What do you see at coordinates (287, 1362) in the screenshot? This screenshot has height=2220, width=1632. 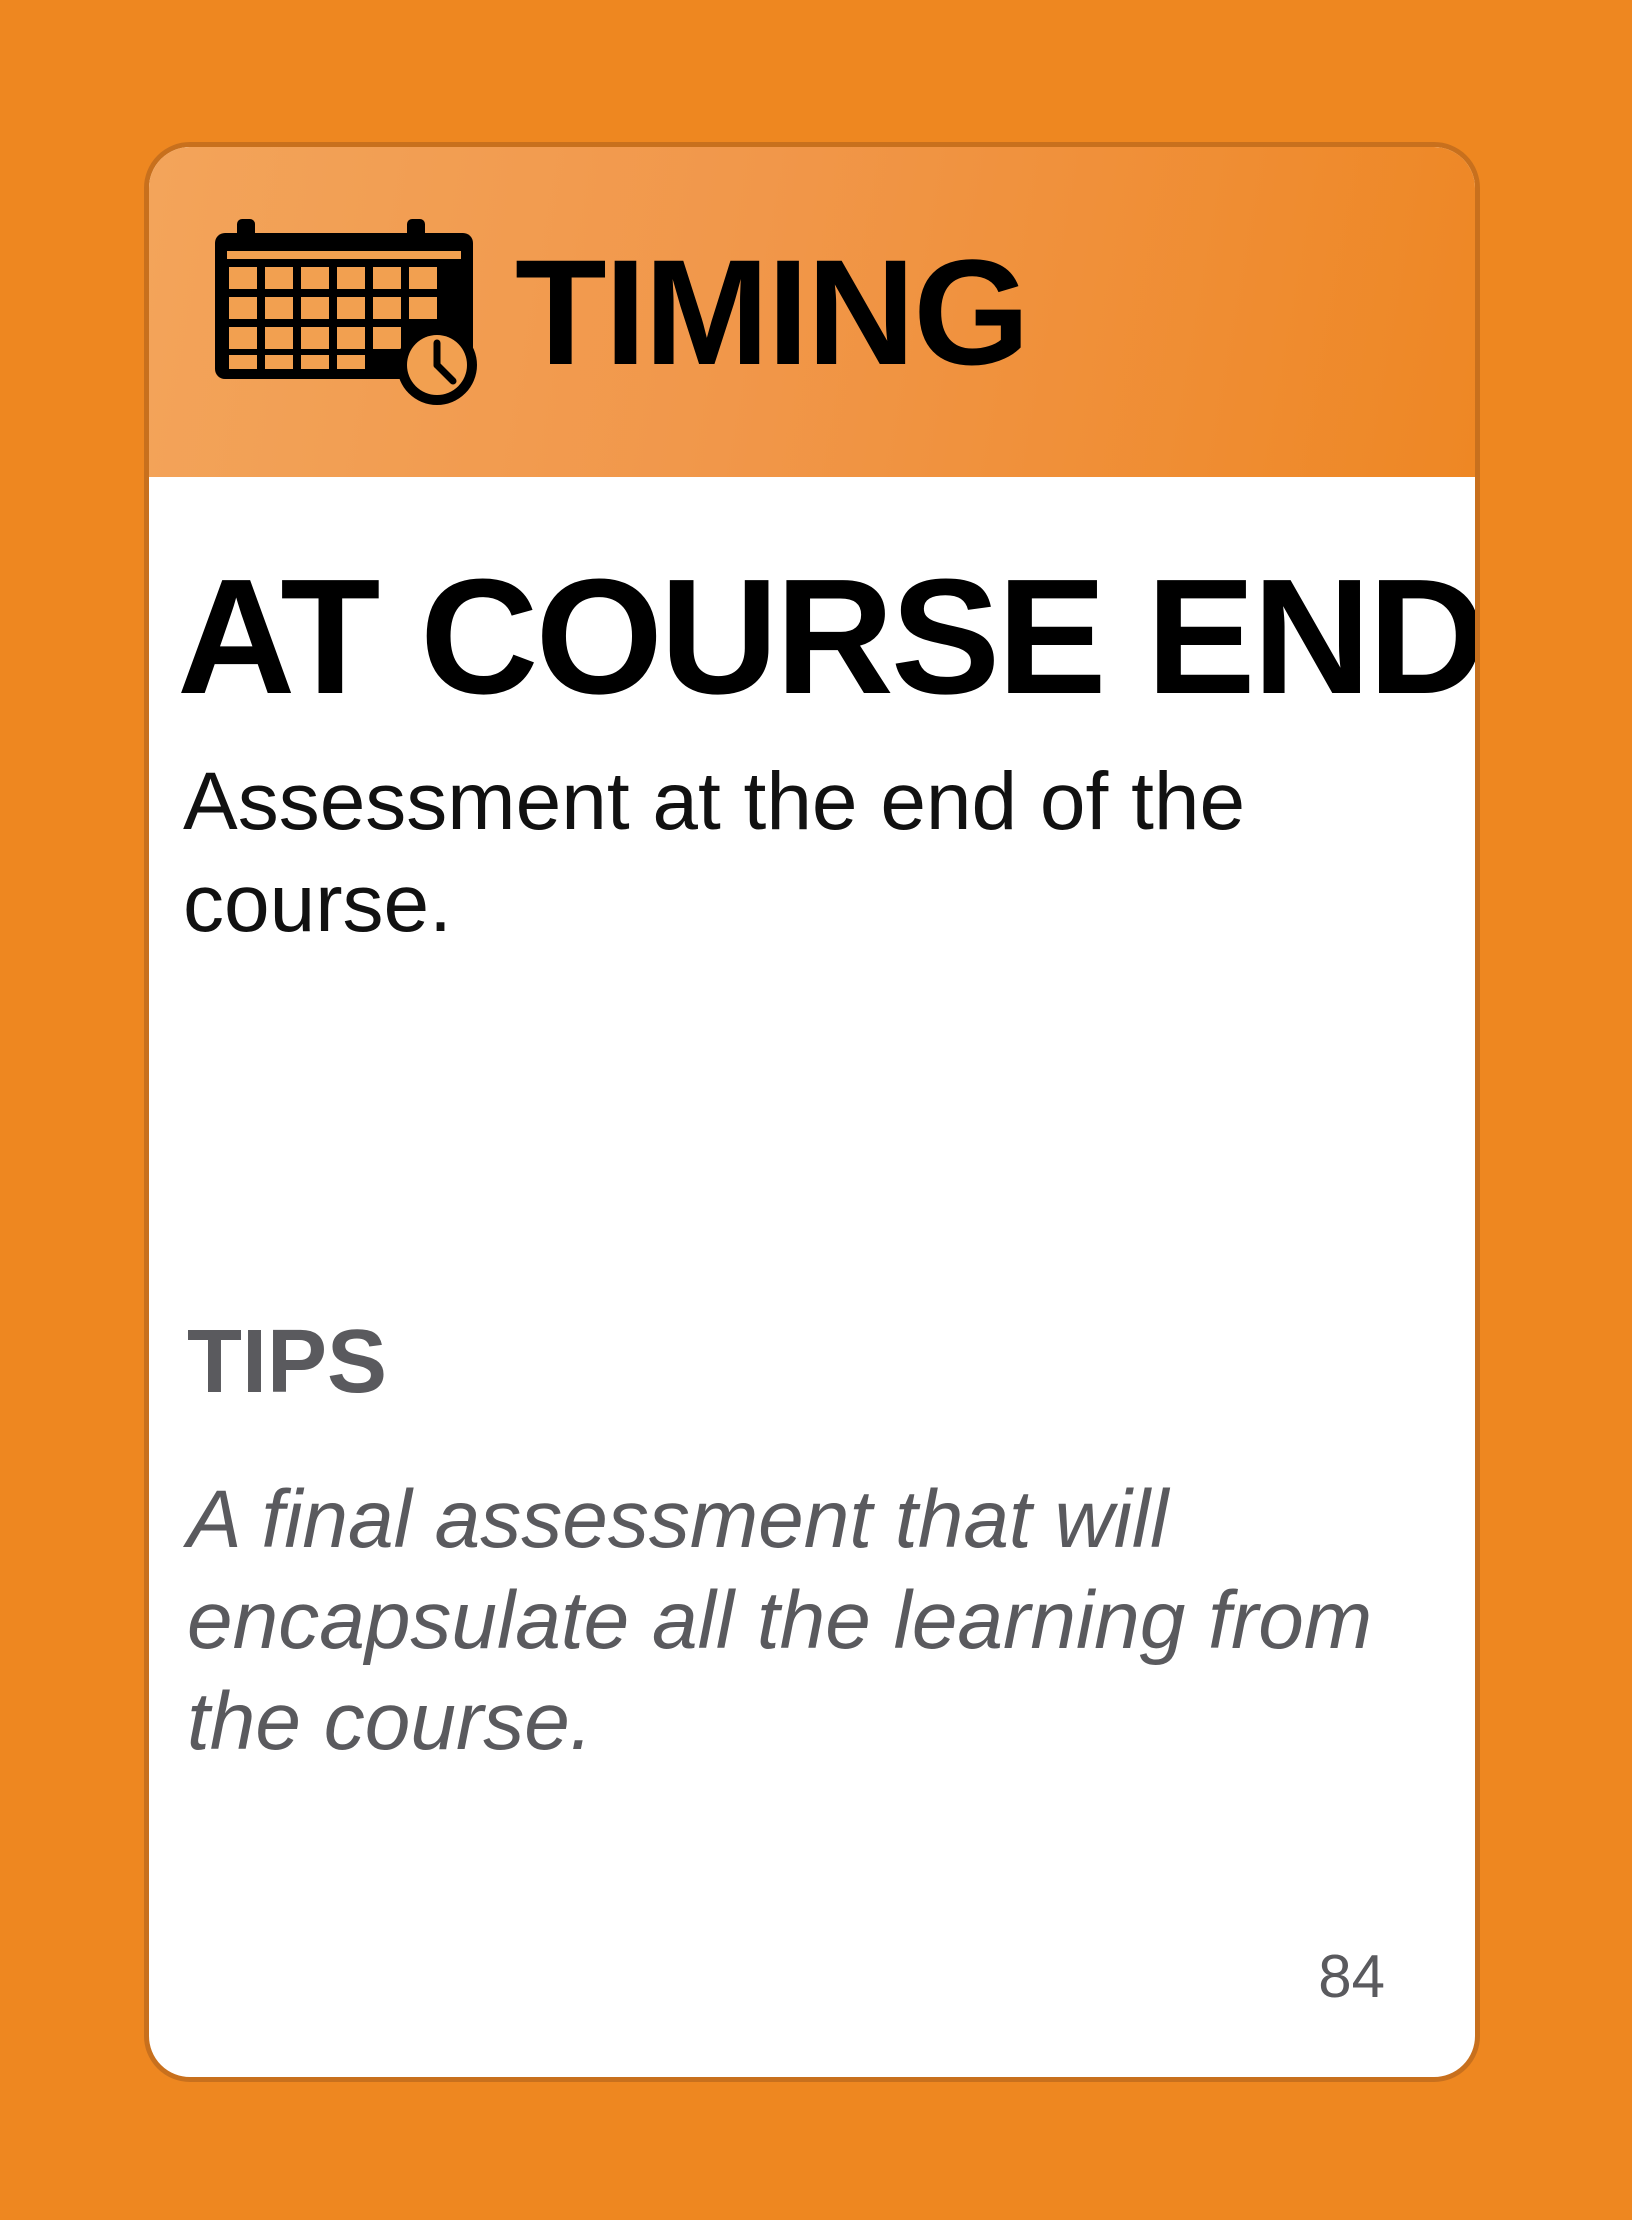 I see `tips-heading: TIPS` at bounding box center [287, 1362].